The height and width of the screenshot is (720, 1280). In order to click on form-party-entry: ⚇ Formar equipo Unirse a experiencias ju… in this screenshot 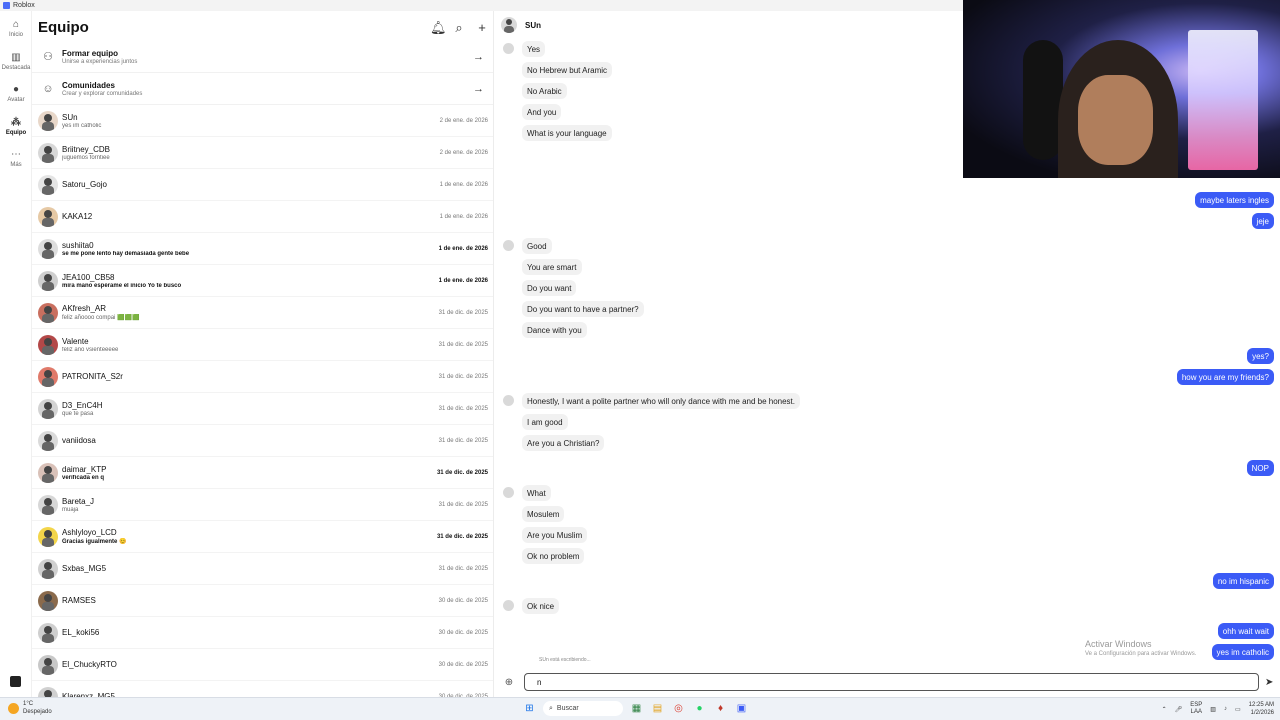, I will do `click(262, 57)`.